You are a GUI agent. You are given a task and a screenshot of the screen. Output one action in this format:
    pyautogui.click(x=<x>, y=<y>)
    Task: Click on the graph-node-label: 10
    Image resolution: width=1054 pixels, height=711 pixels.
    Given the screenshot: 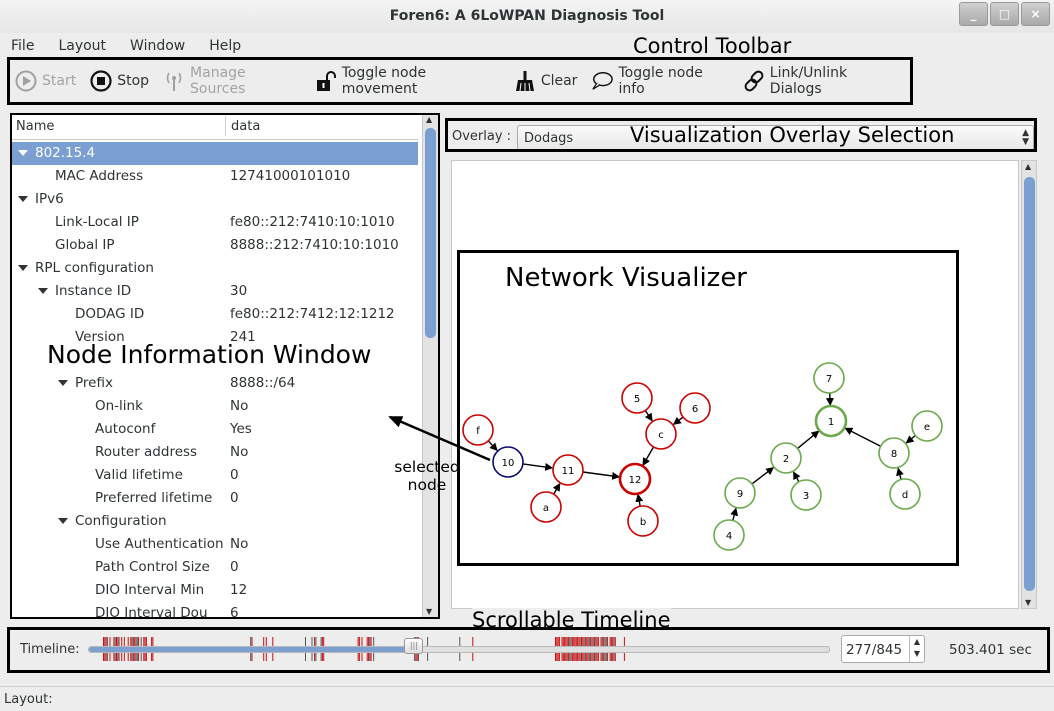 What is the action you would take?
    pyautogui.click(x=508, y=463)
    